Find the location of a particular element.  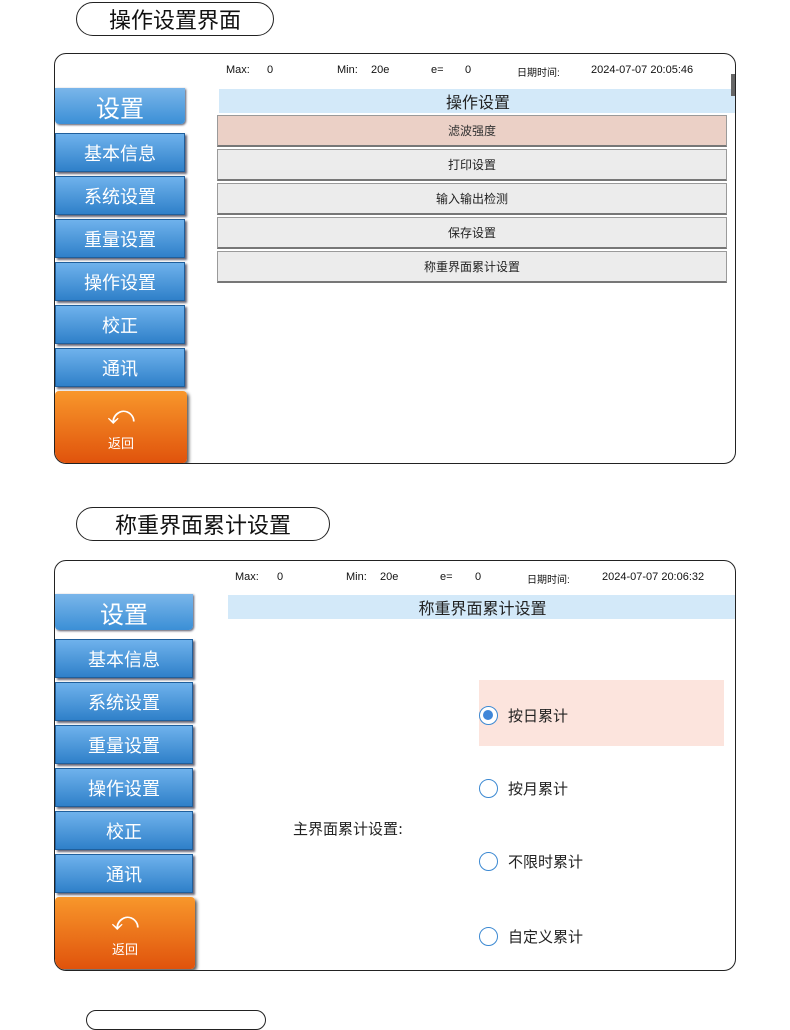

menu-item-print-settings: 打印设置 is located at coordinates (472, 165).